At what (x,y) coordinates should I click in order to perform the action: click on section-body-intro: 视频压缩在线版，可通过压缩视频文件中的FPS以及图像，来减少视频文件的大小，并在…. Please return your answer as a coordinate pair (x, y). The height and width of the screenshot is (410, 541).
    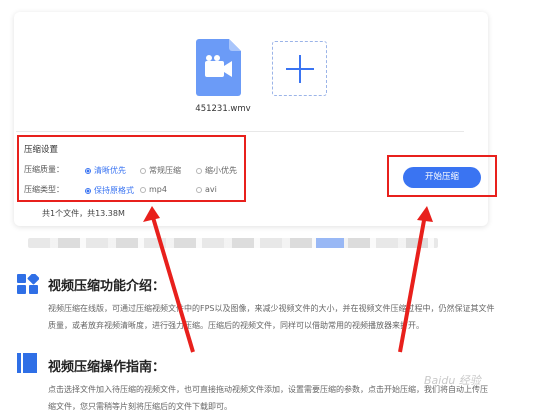
    Looking at the image, I should click on (271, 317).